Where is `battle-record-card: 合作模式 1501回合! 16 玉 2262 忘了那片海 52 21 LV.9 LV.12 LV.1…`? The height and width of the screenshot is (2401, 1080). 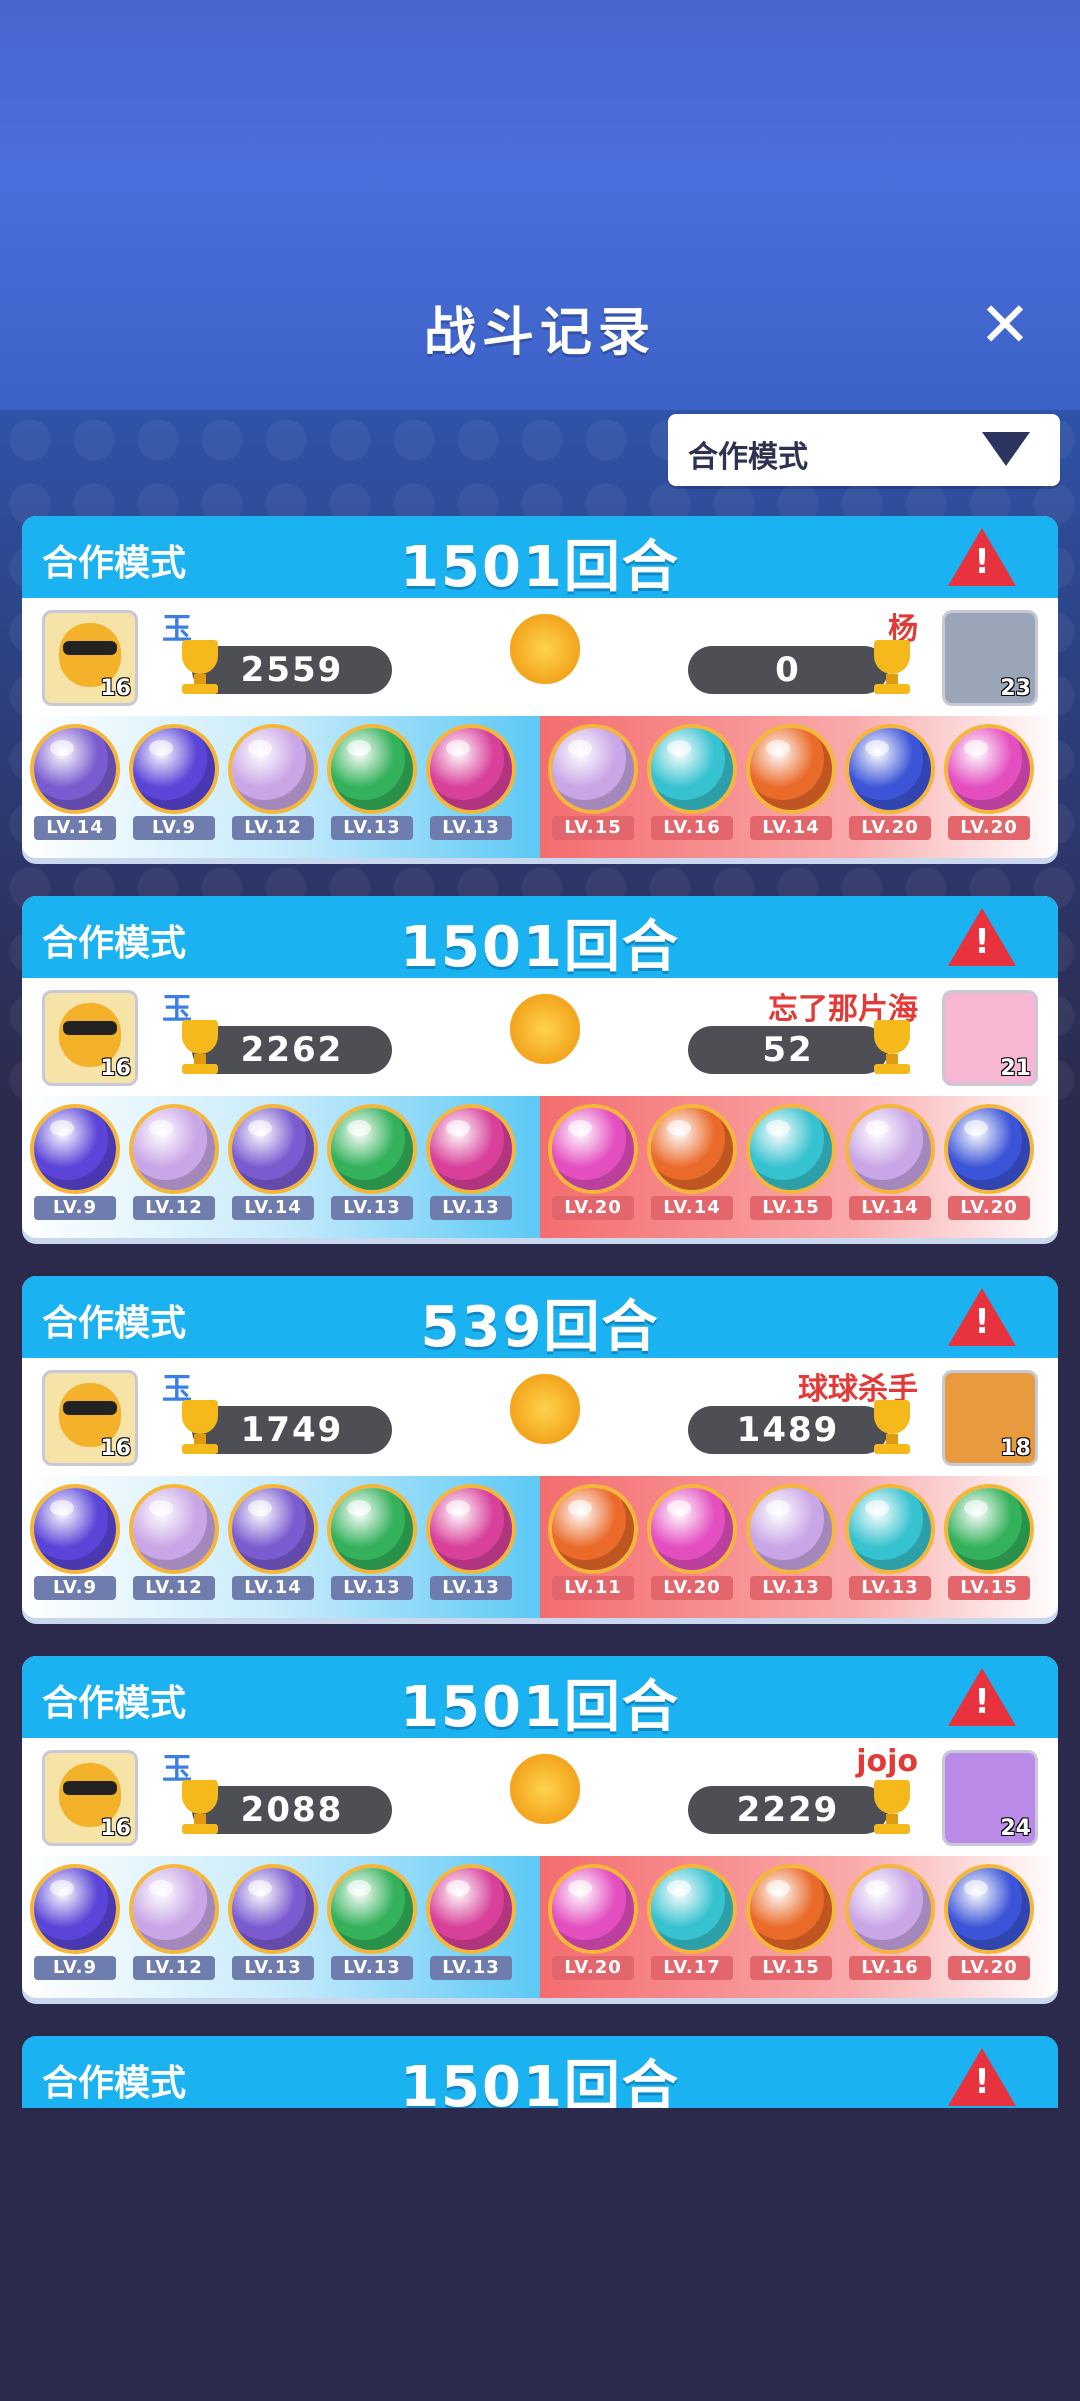
battle-record-card: 合作模式 1501回合! 16 玉 2262 忘了那片海 52 21 LV.9 LV.12 LV.1… is located at coordinates (540, 1067).